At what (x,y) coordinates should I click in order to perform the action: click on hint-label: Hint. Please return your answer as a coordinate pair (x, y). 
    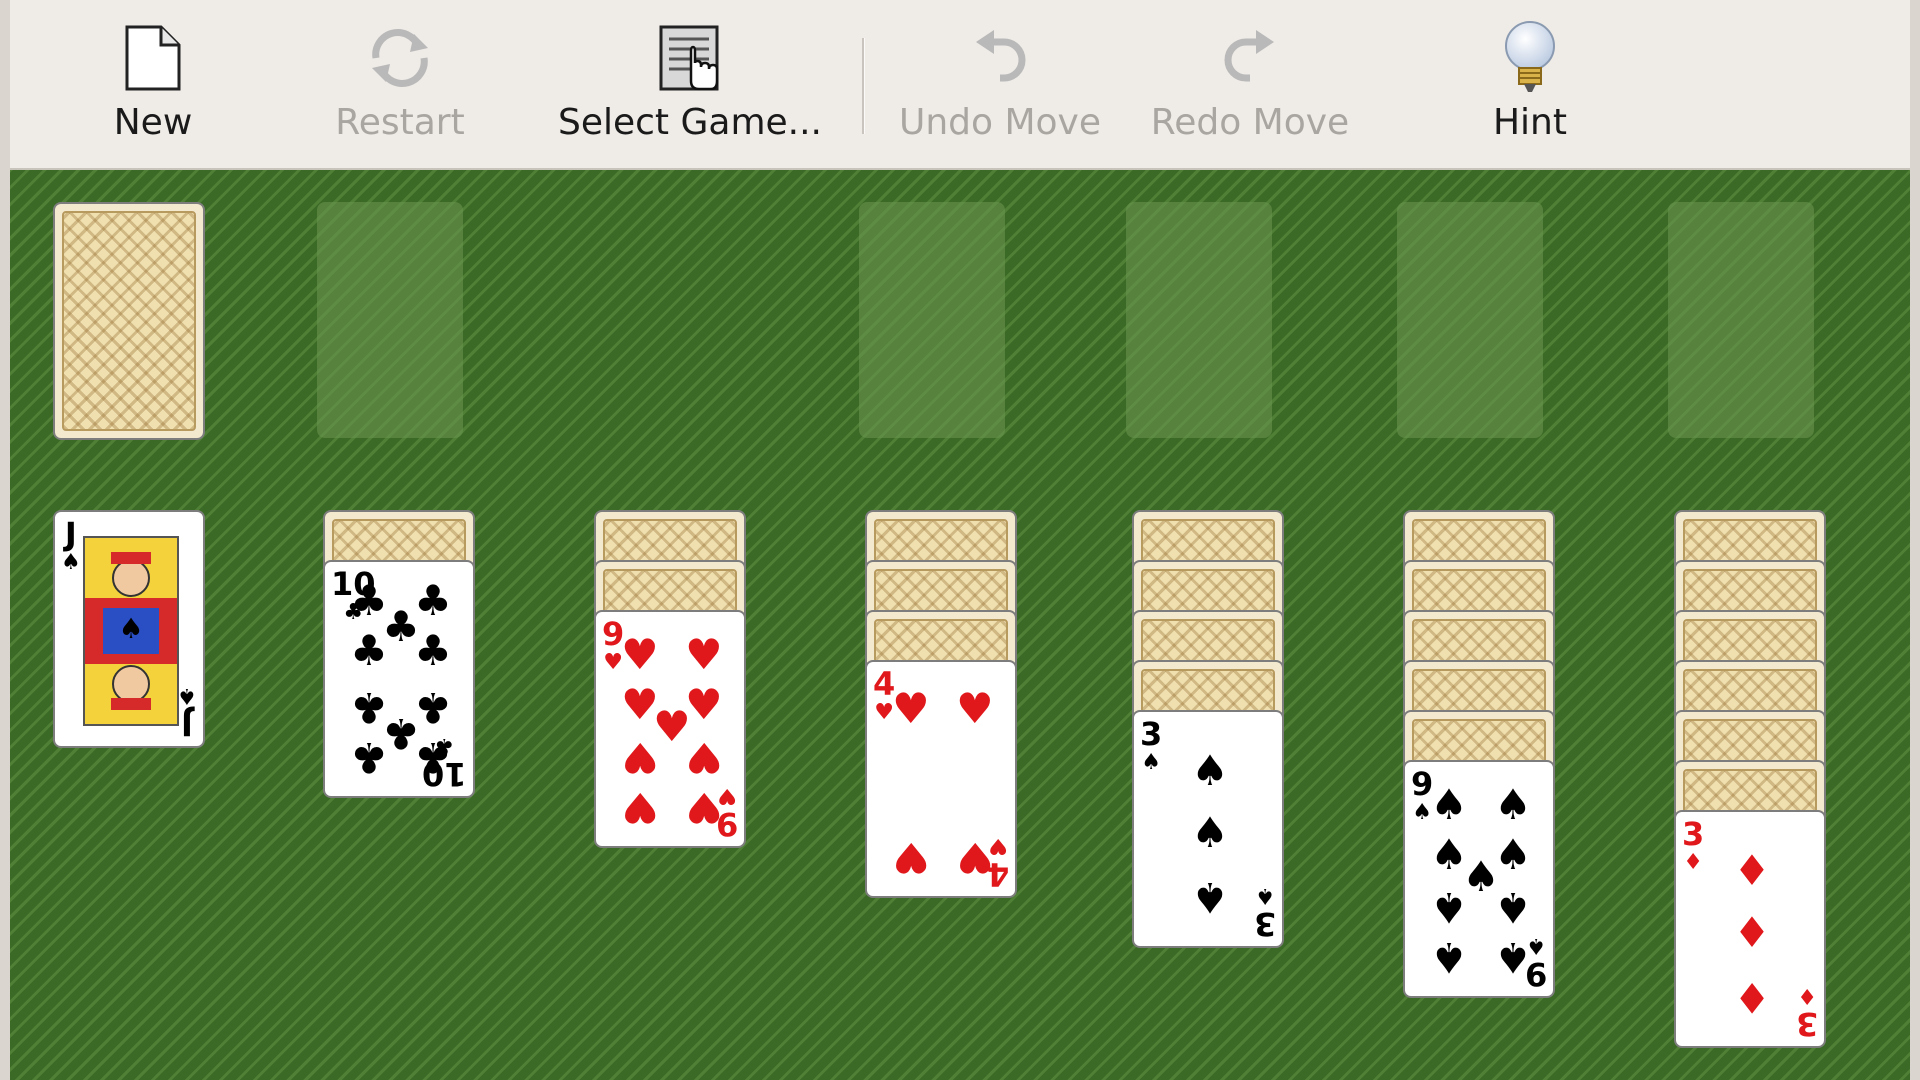
    Looking at the image, I should click on (1529, 122).